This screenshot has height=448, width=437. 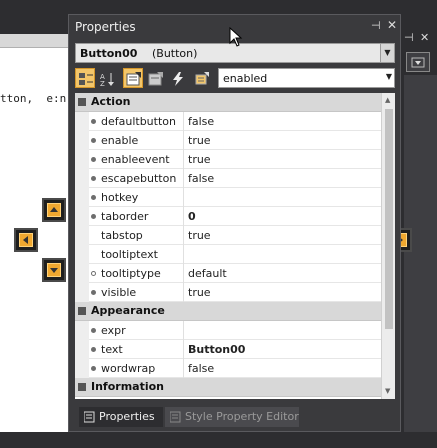 What do you see at coordinates (54, 210) in the screenshot?
I see `dock-top-guide` at bounding box center [54, 210].